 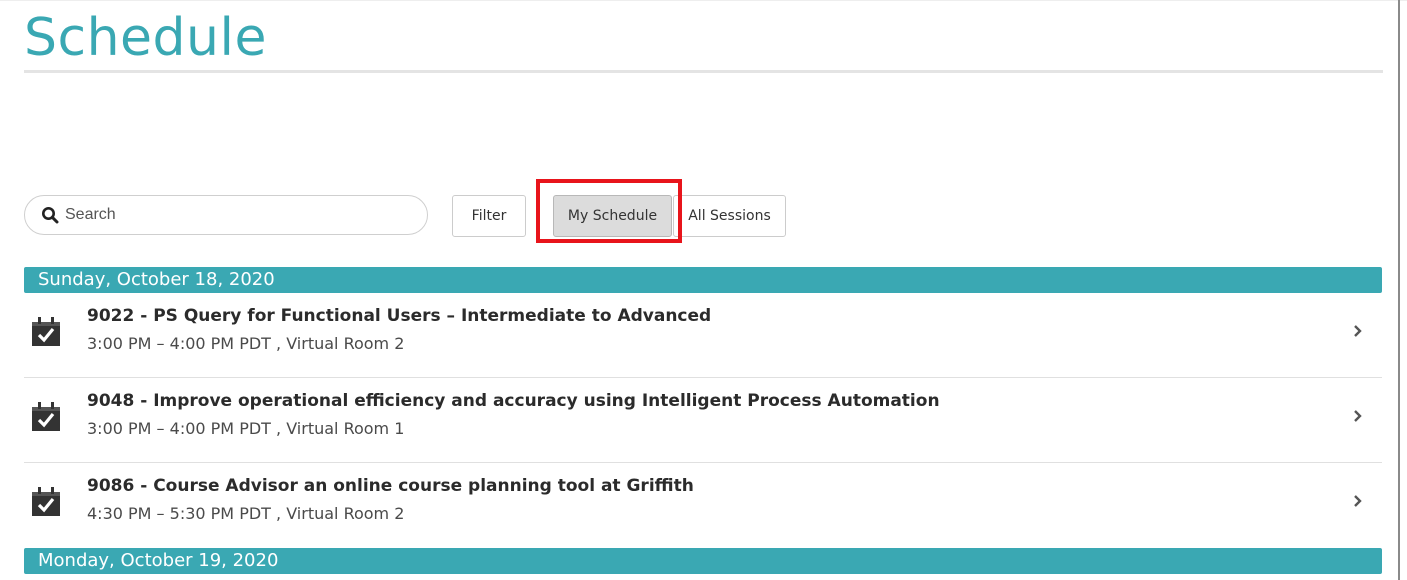 I want to click on all-sessions-button: All Sessions, so click(x=729, y=216).